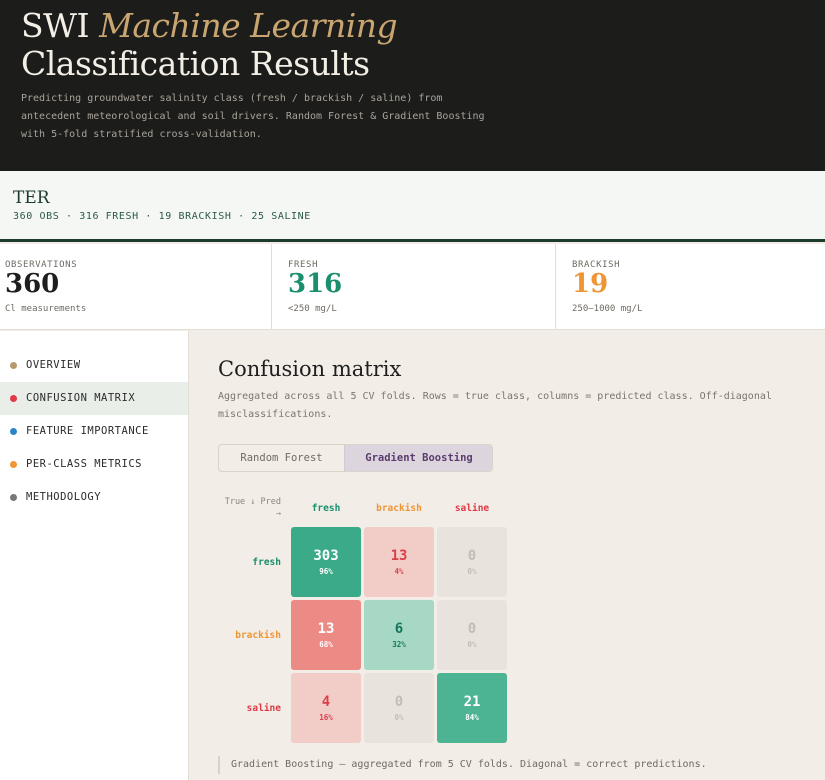 This screenshot has height=780, width=825. What do you see at coordinates (87, 431) in the screenshot?
I see `sidebar-item-label: FEATURE IMPORTANCE` at bounding box center [87, 431].